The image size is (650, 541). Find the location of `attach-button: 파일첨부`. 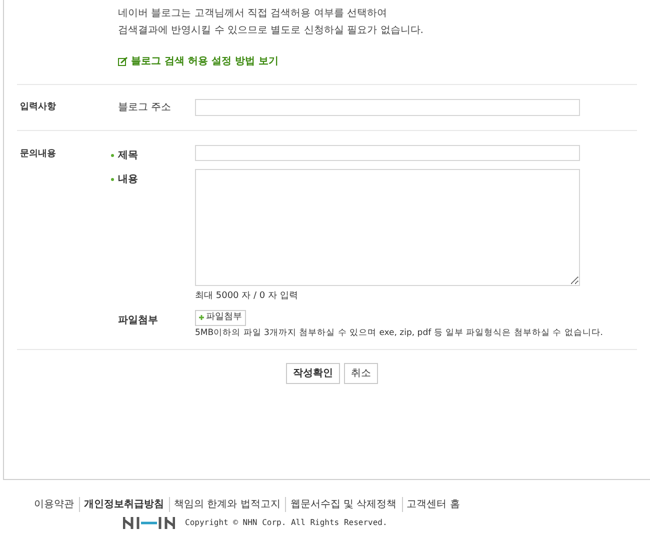

attach-button: 파일첨부 is located at coordinates (220, 318).